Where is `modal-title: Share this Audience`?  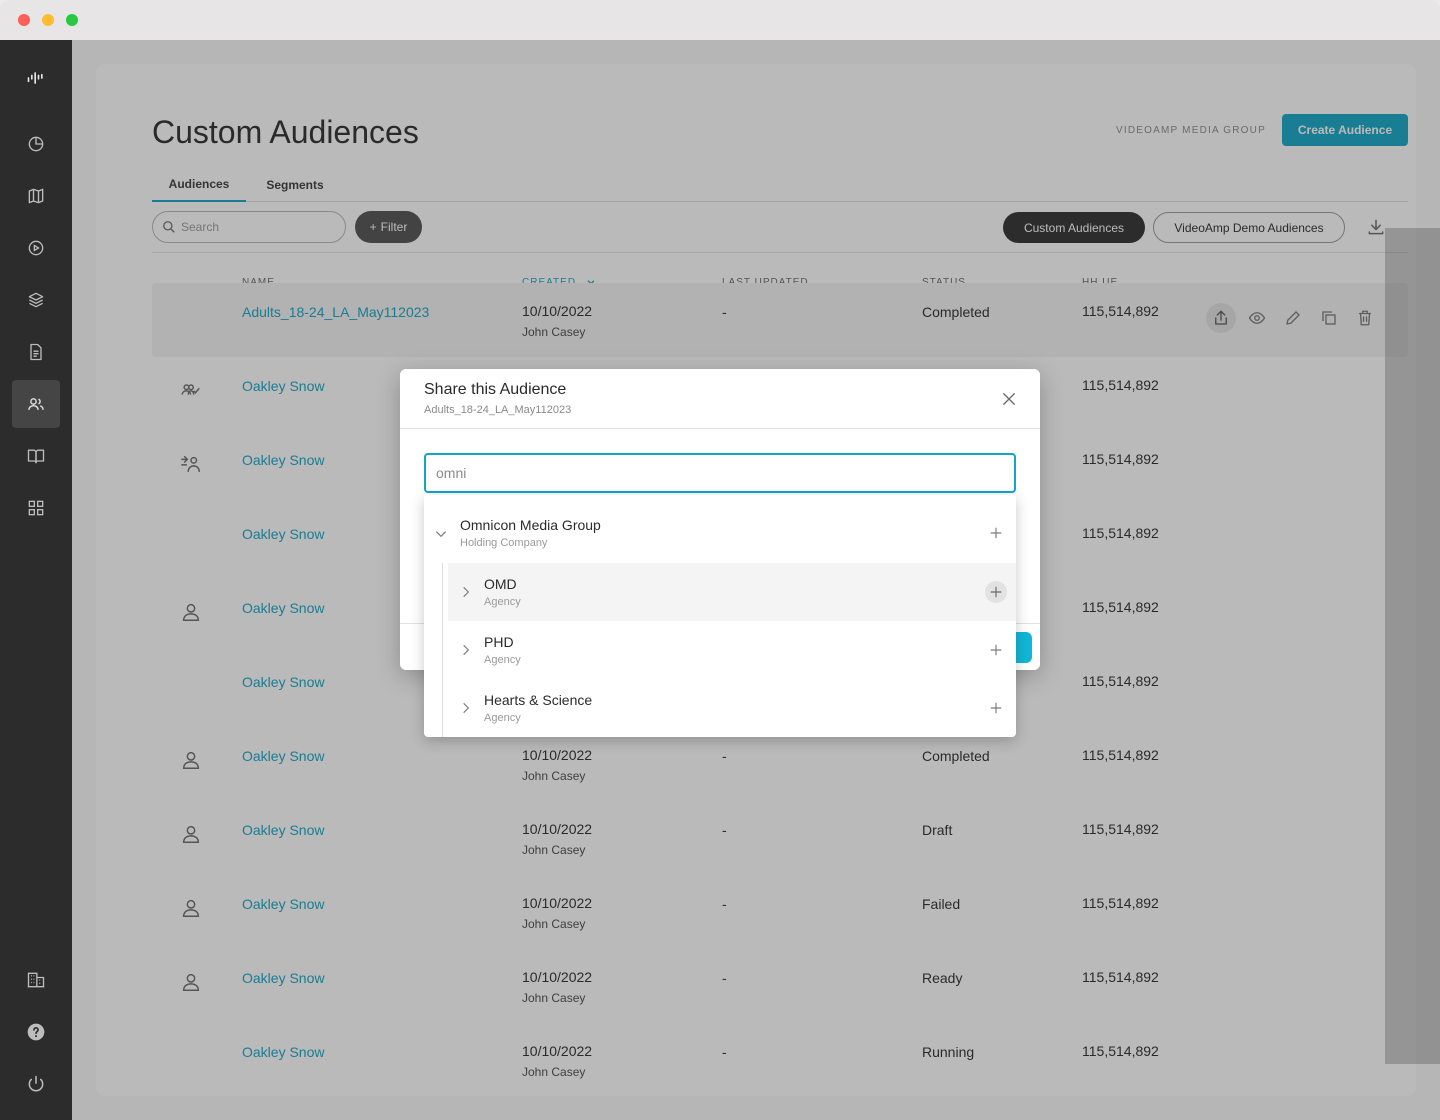 modal-title: Share this Audience is located at coordinates (495, 389).